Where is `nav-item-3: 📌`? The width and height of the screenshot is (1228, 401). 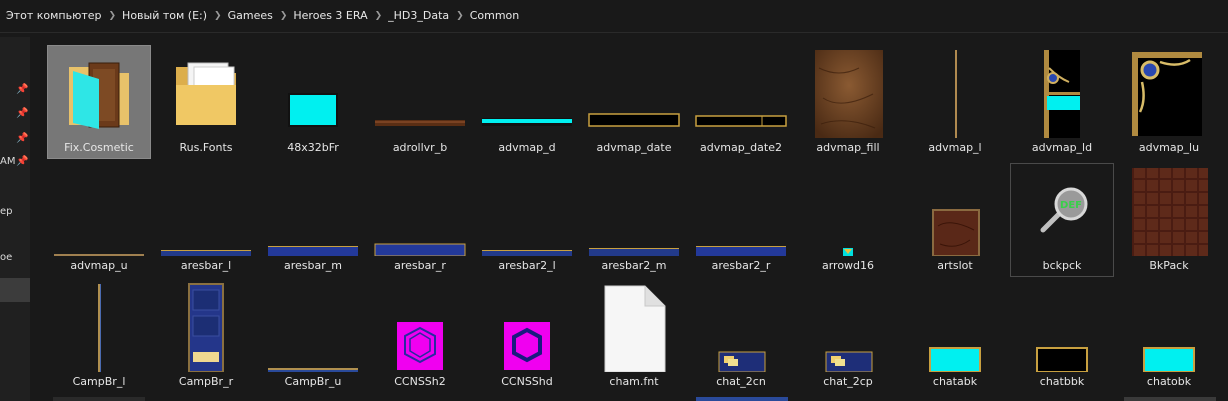
nav-item-3: 📌 is located at coordinates (15, 140).